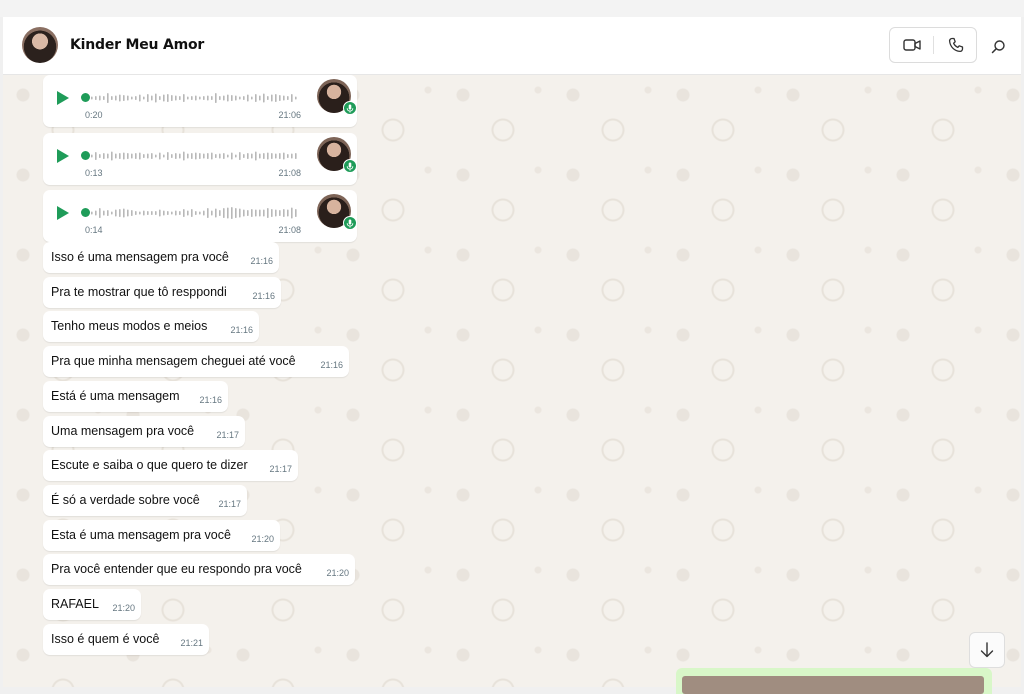 The image size is (1024, 694). What do you see at coordinates (125, 499) in the screenshot?
I see `message-text: É só a verdade sobre você` at bounding box center [125, 499].